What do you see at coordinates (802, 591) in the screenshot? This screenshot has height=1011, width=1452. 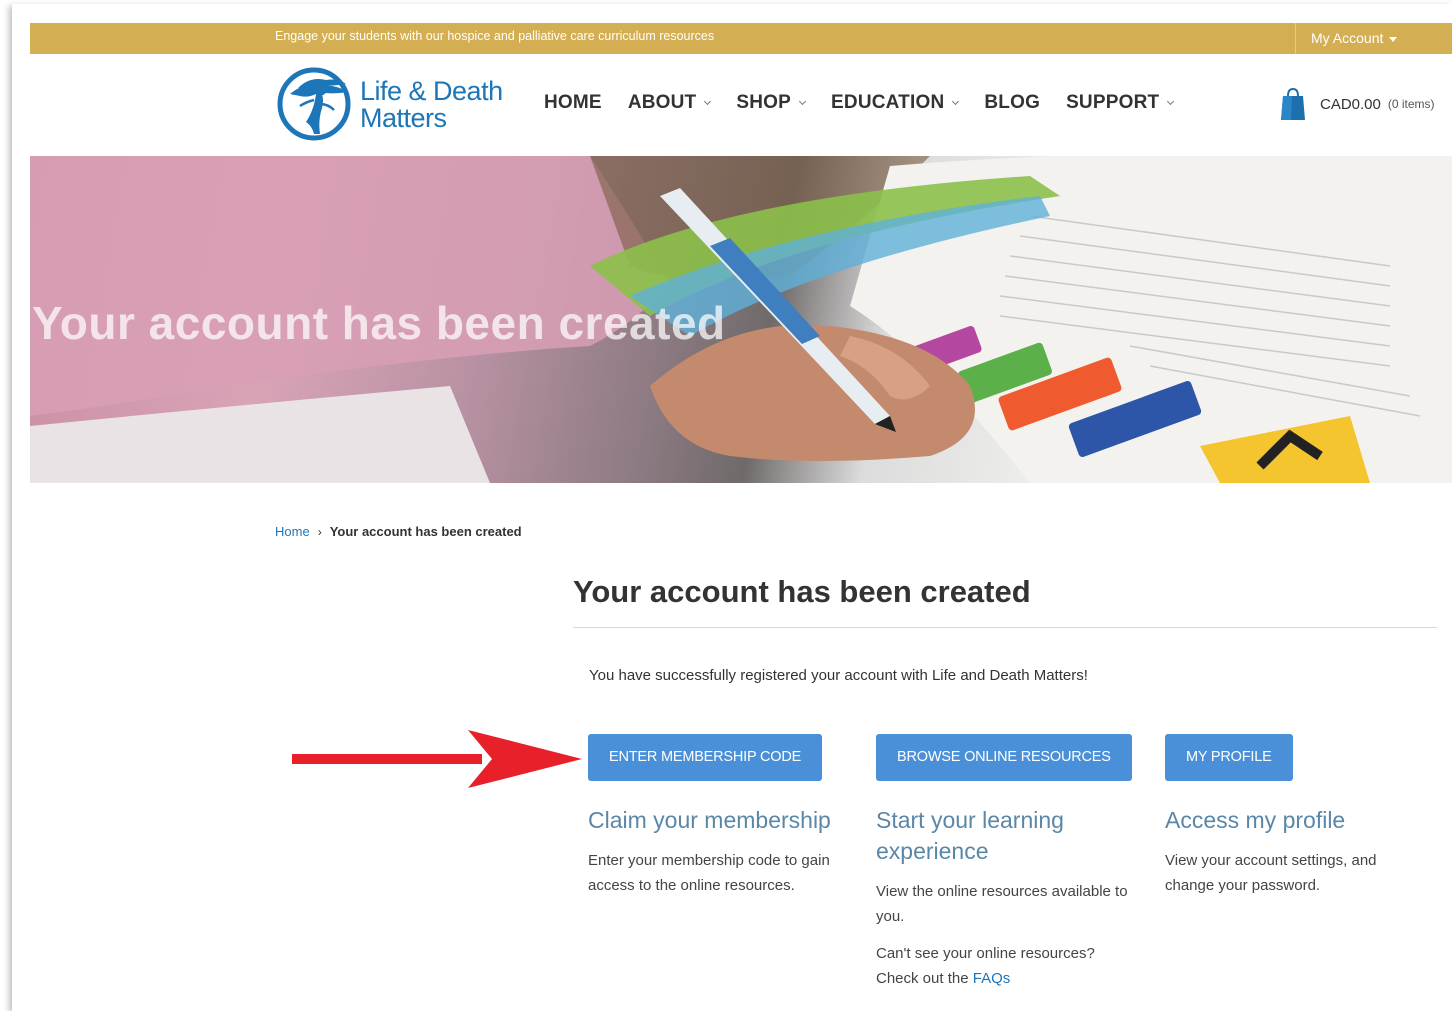 I see `page-title: Your account has been created` at bounding box center [802, 591].